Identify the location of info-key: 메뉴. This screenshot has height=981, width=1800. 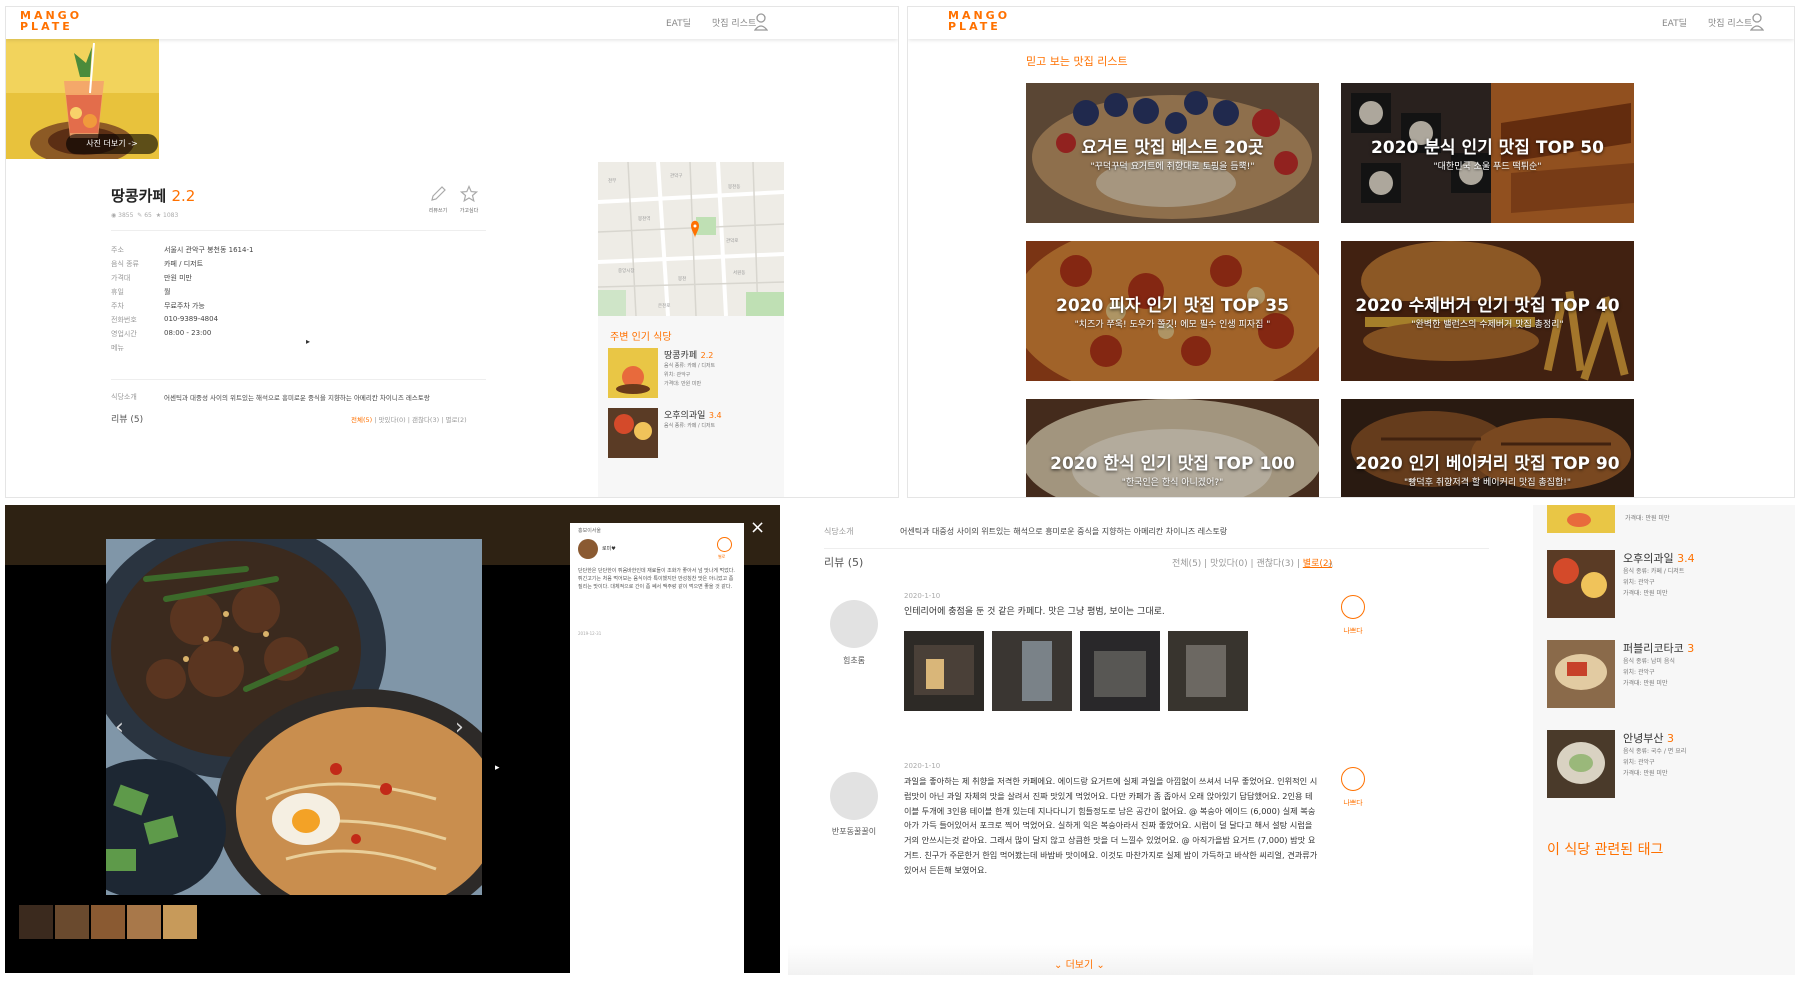
(117, 348).